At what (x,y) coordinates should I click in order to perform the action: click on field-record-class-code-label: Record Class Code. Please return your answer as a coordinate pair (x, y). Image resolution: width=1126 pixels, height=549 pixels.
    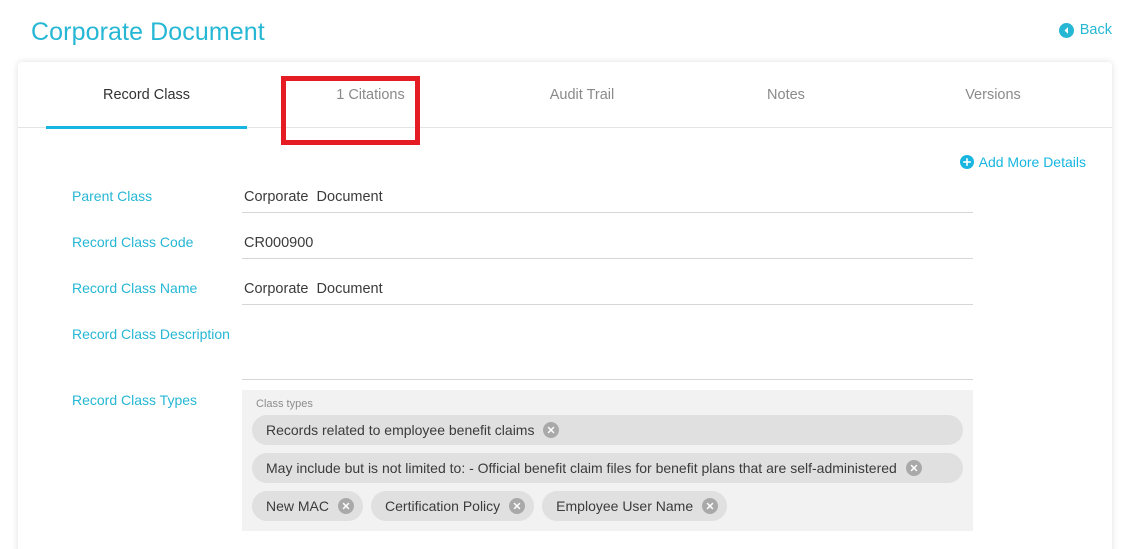
    Looking at the image, I should click on (133, 242).